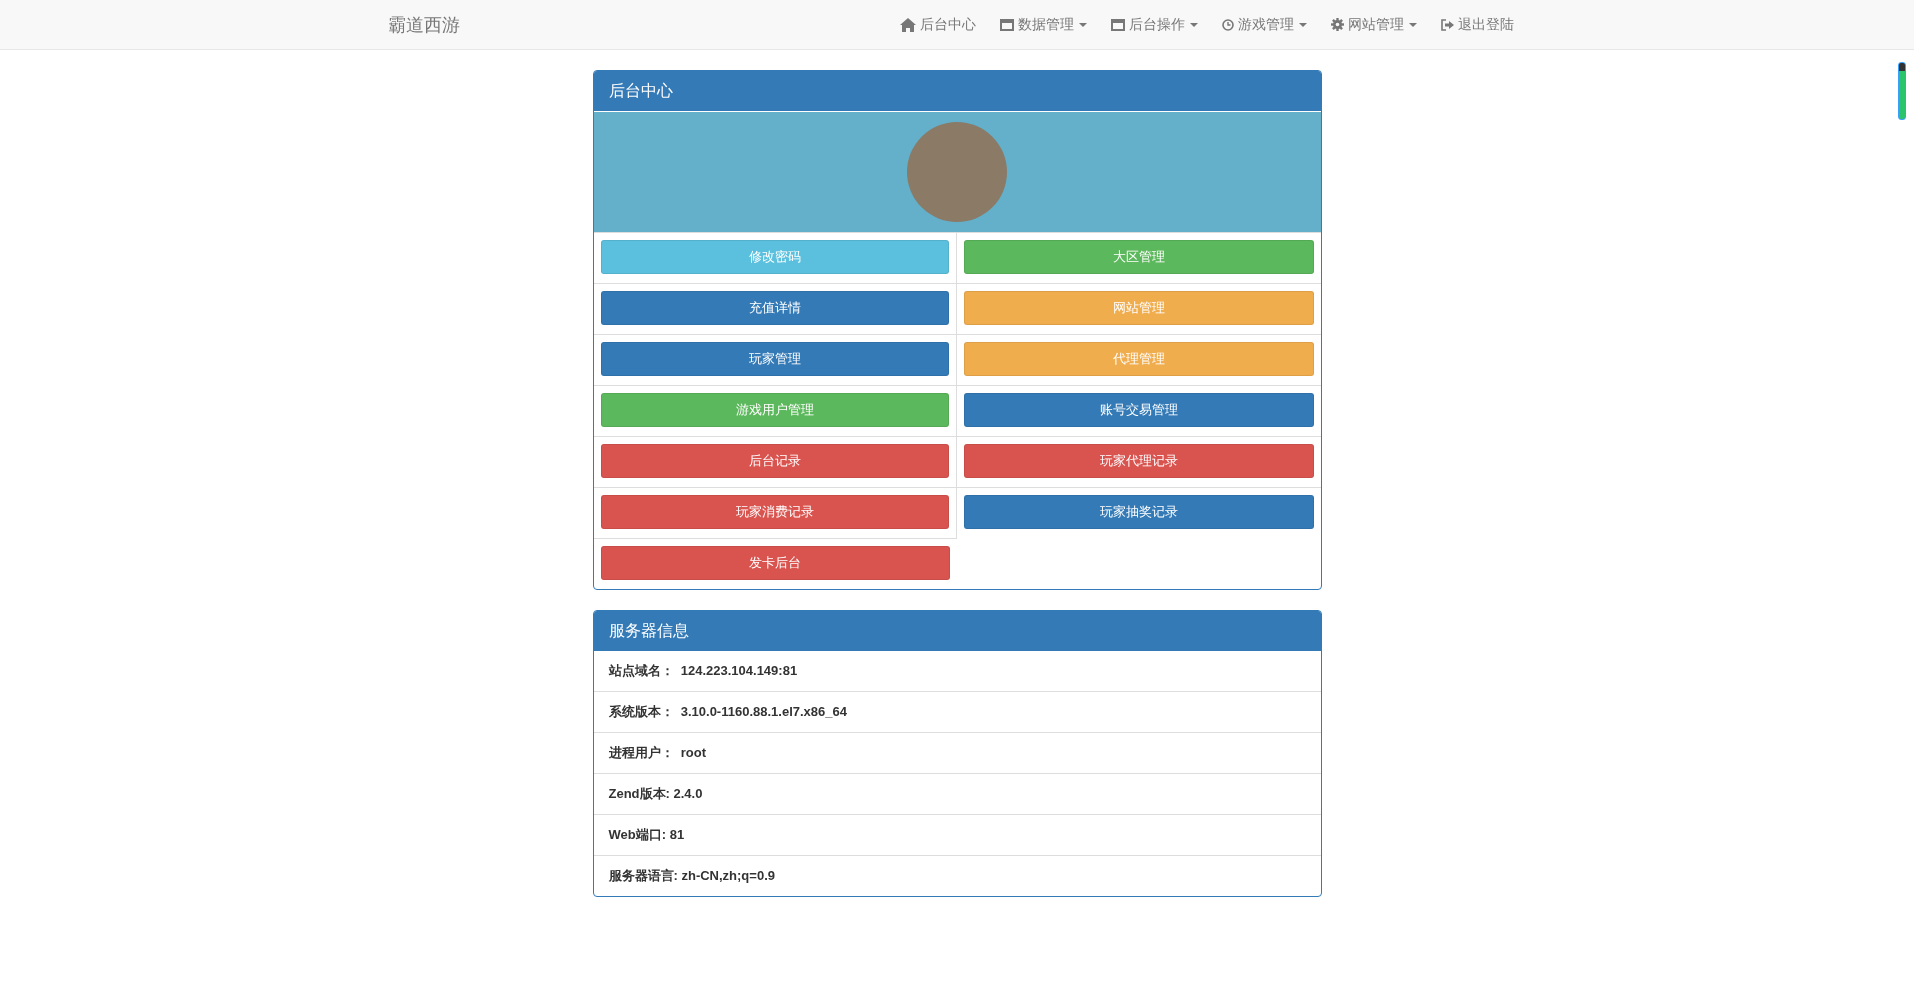 This screenshot has width=1914, height=1007. I want to click on menu-button: 游戏用户管理, so click(774, 410).